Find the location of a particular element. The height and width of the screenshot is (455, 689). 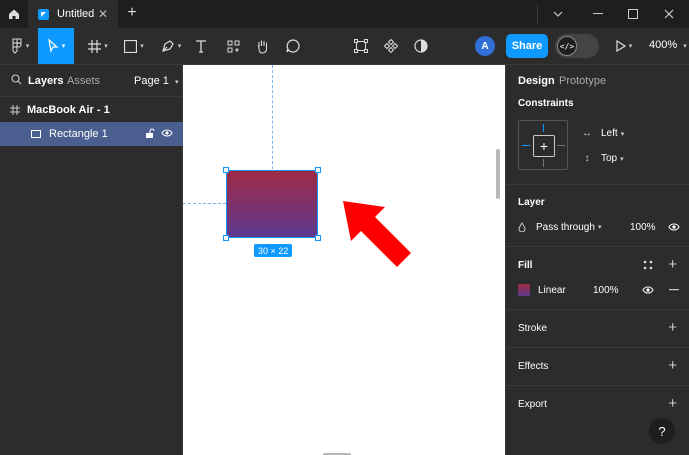

pen-tool: ▾ is located at coordinates (171, 46).